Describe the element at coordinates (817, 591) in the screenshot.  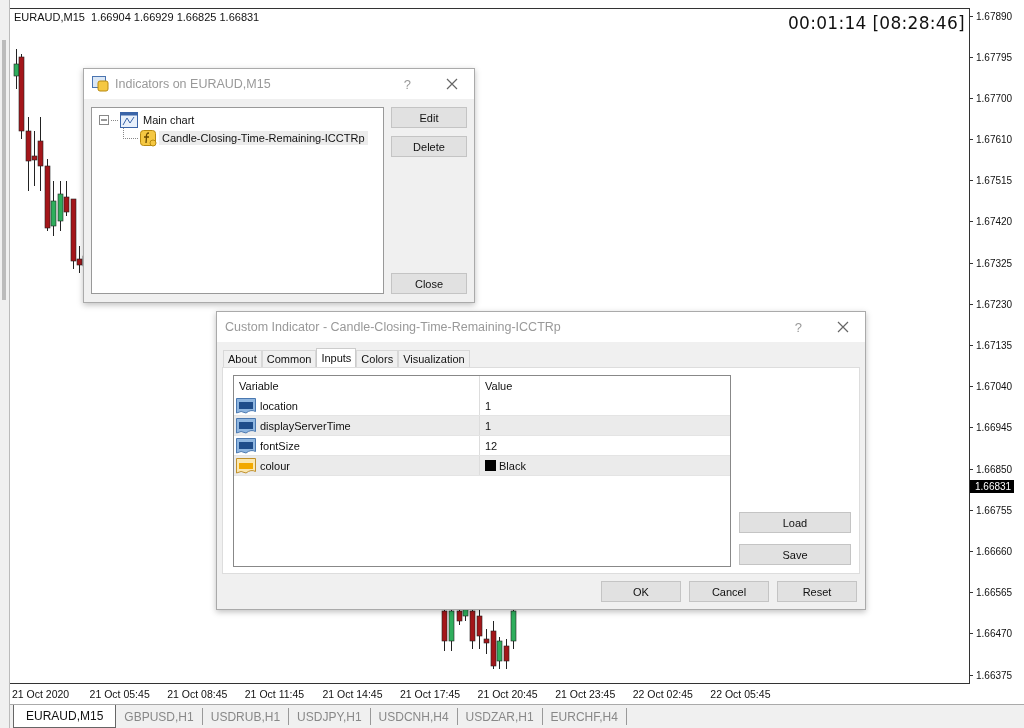
I see `dialog-button: Reset` at that location.